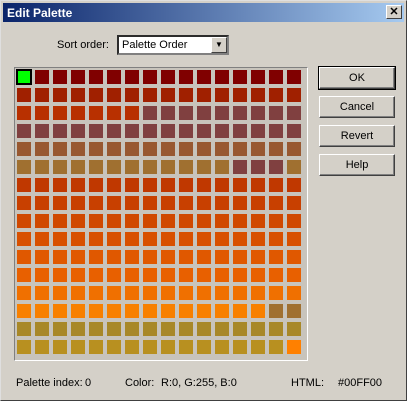 This screenshot has height=401, width=407. I want to click on close-icon: ✕, so click(394, 12).